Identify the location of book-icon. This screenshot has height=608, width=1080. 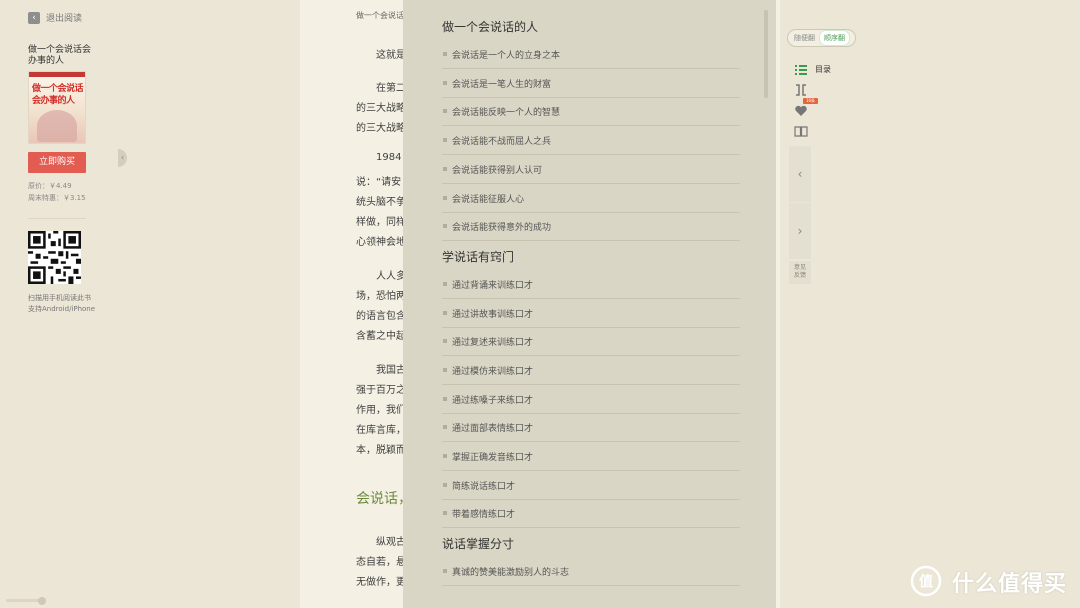
(801, 131).